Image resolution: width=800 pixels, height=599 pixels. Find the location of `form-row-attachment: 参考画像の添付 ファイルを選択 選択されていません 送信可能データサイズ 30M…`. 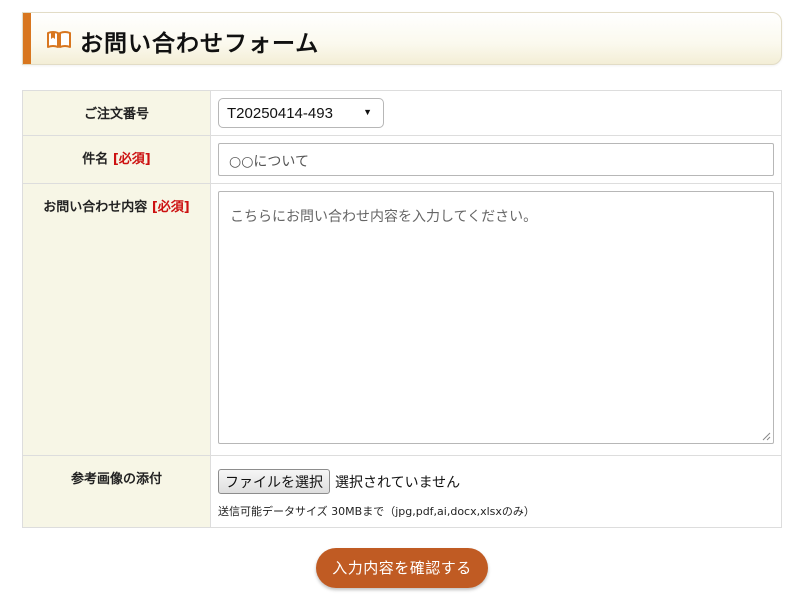

form-row-attachment: 参考画像の添付 ファイルを選択 選択されていません 送信可能データサイズ 30M… is located at coordinates (402, 491).